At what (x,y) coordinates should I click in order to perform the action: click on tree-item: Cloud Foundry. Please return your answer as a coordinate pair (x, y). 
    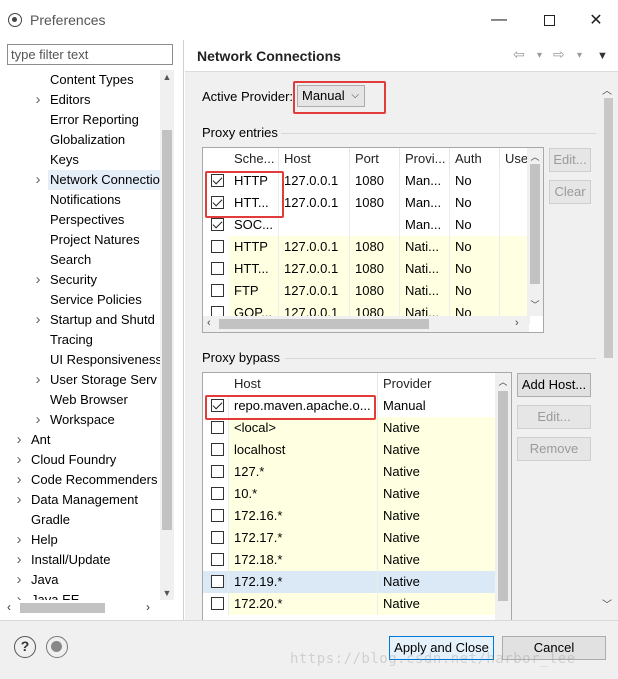
    Looking at the image, I should click on (73, 460).